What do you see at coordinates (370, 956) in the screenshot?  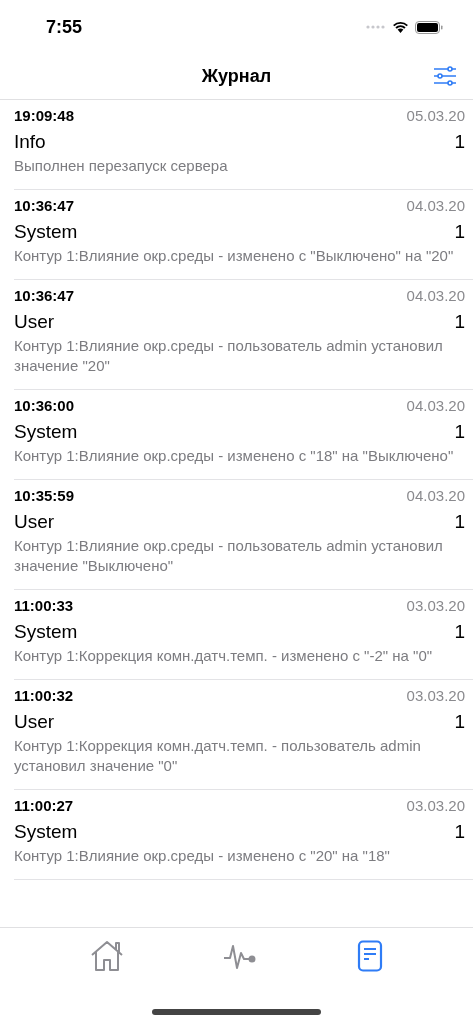 I see `journal-tab` at bounding box center [370, 956].